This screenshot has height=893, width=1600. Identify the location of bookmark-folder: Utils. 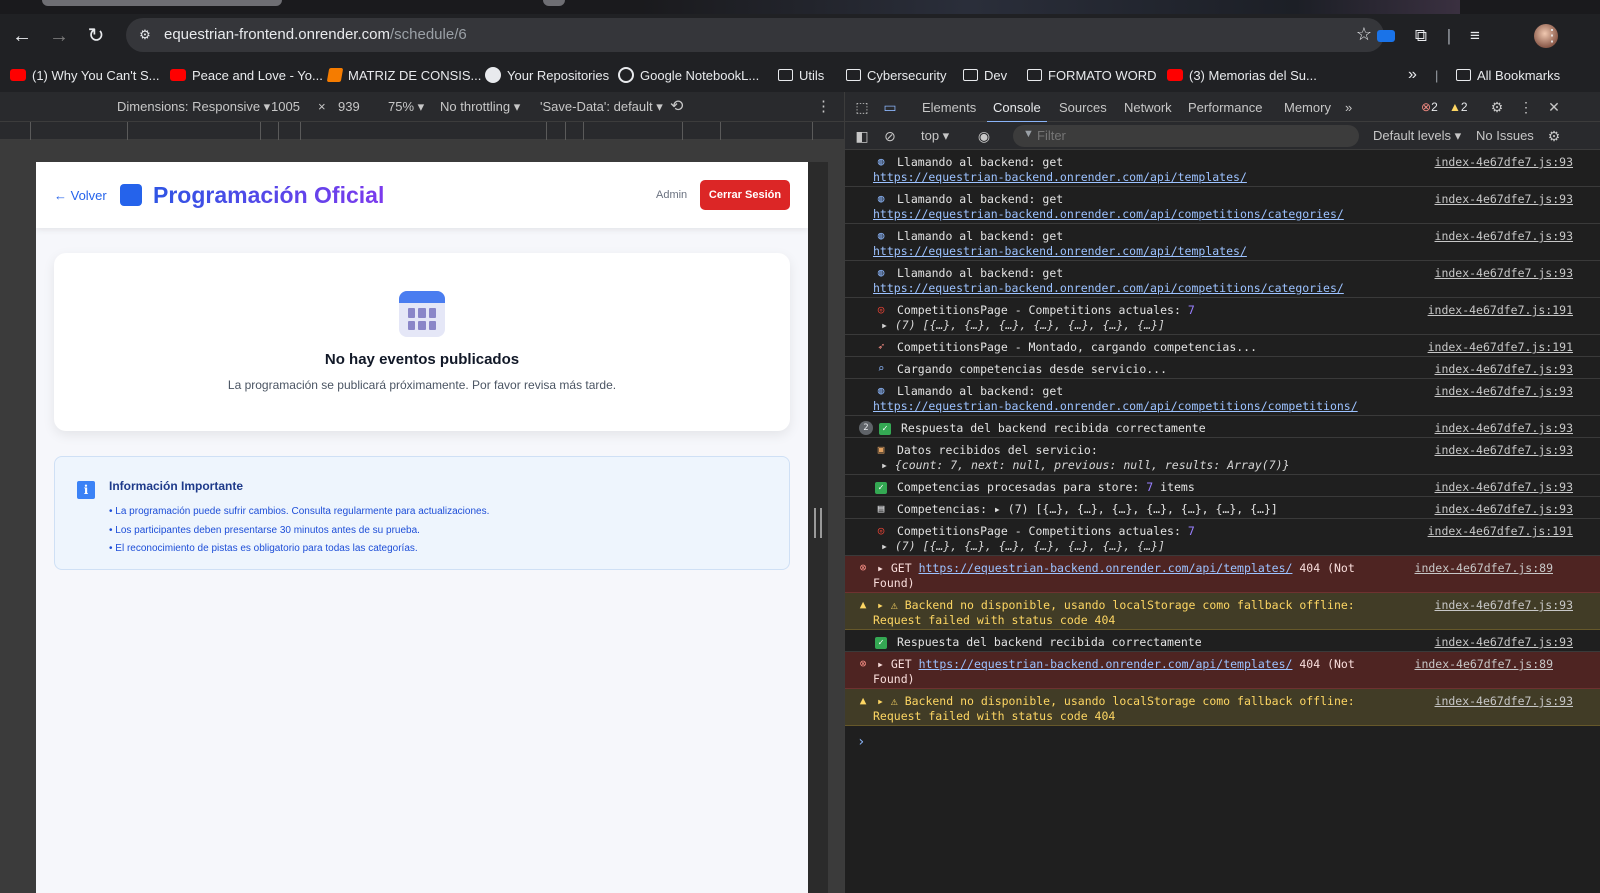
(801, 75).